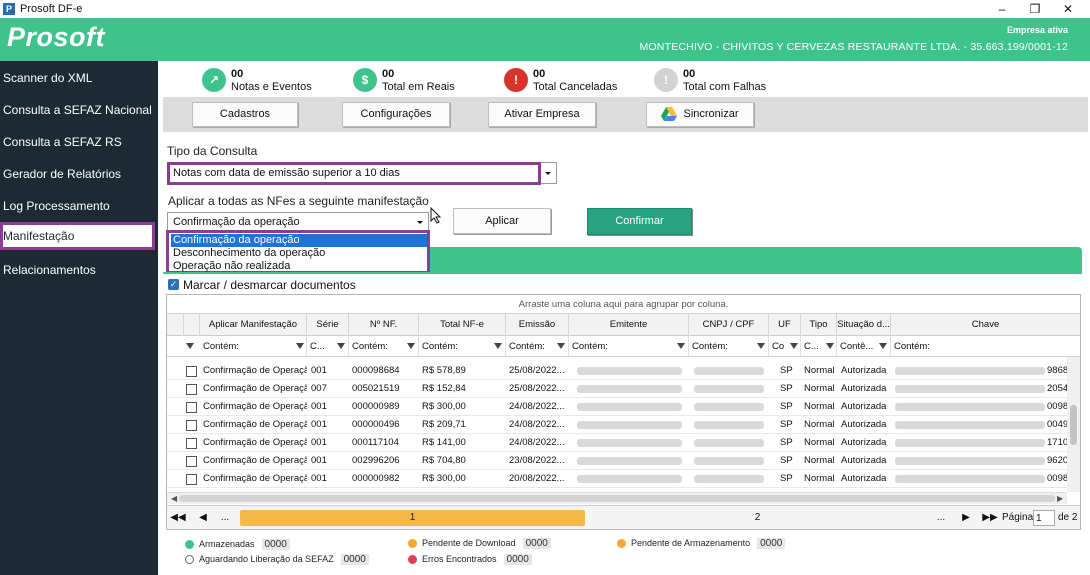 This screenshot has height=575, width=1090. I want to click on header-tipo: Tipo, so click(819, 325).